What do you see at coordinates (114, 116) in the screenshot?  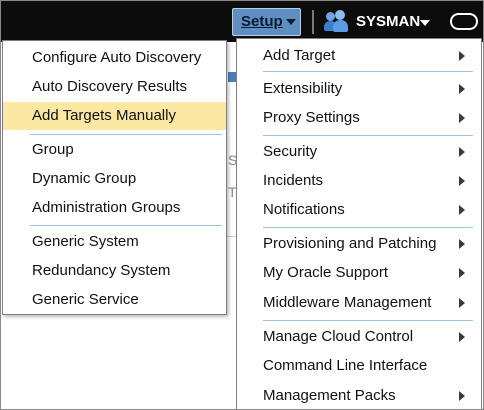 I see `menu-item-add-targets-manually: Add Targets Manually` at bounding box center [114, 116].